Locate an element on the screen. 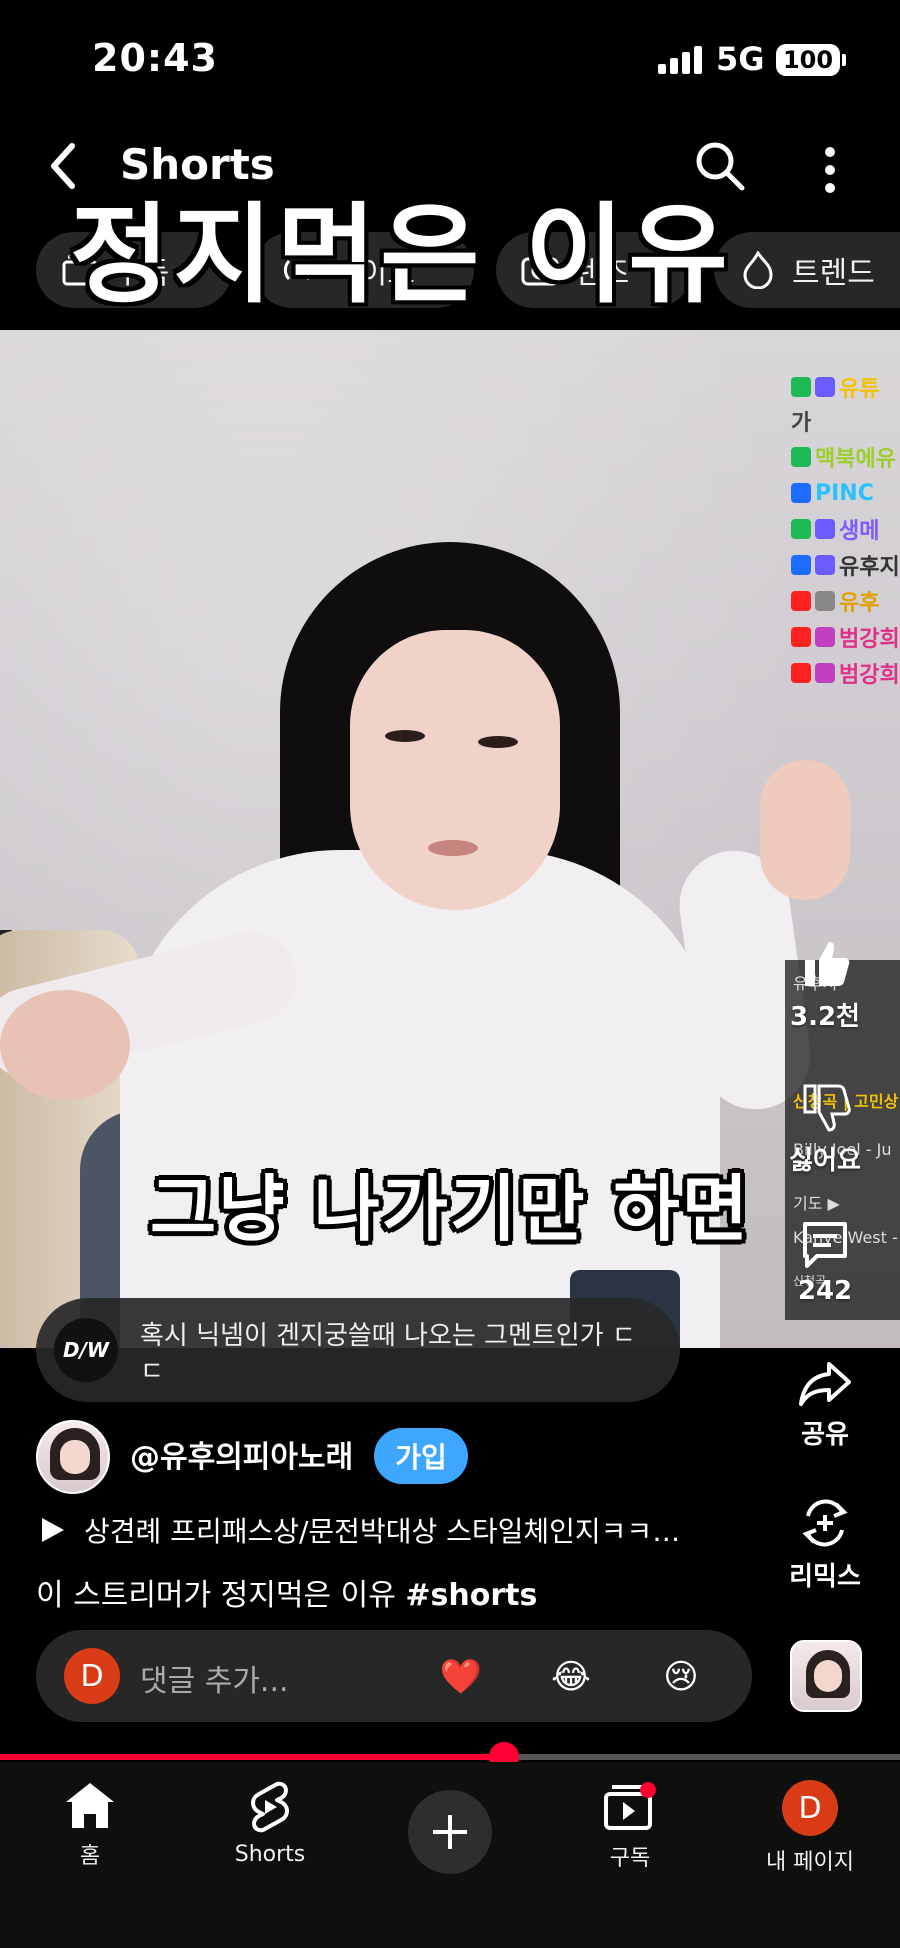  comments-button: 242 is located at coordinates (825, 1262).